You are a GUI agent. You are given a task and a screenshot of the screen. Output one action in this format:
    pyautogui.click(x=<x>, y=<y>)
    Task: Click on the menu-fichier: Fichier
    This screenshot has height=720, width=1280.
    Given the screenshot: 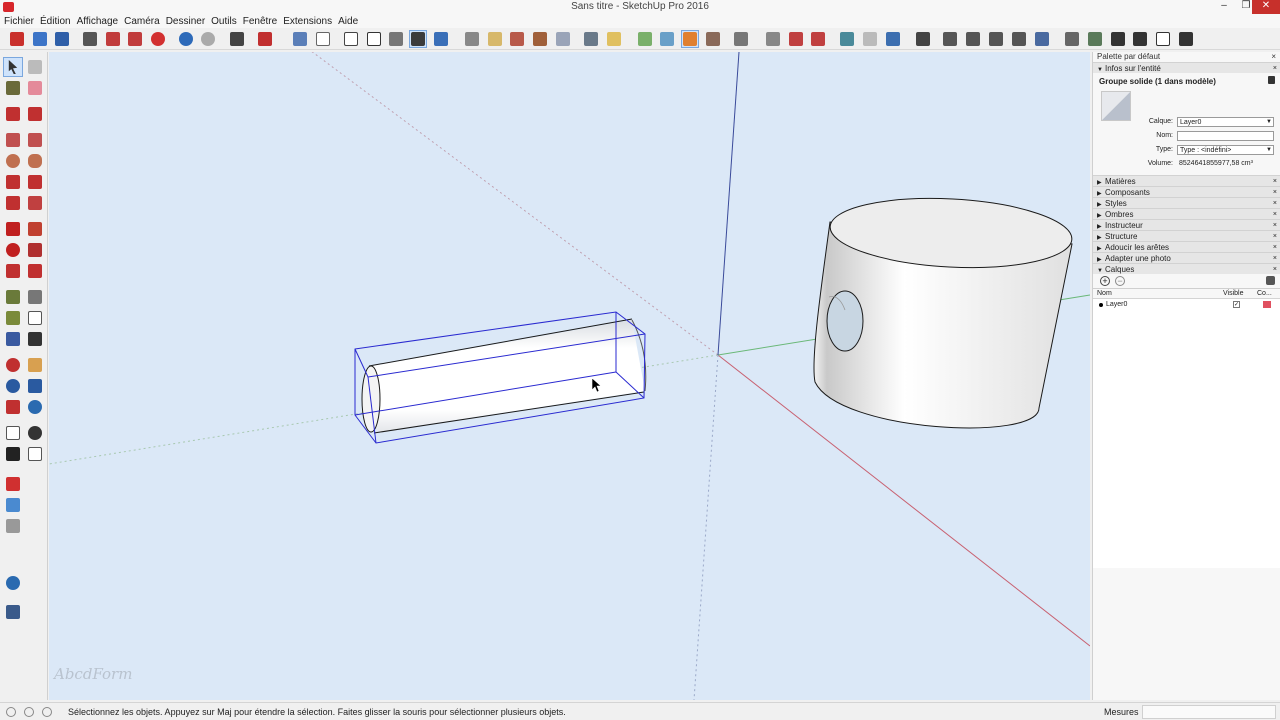 What is the action you would take?
    pyautogui.click(x=21, y=21)
    